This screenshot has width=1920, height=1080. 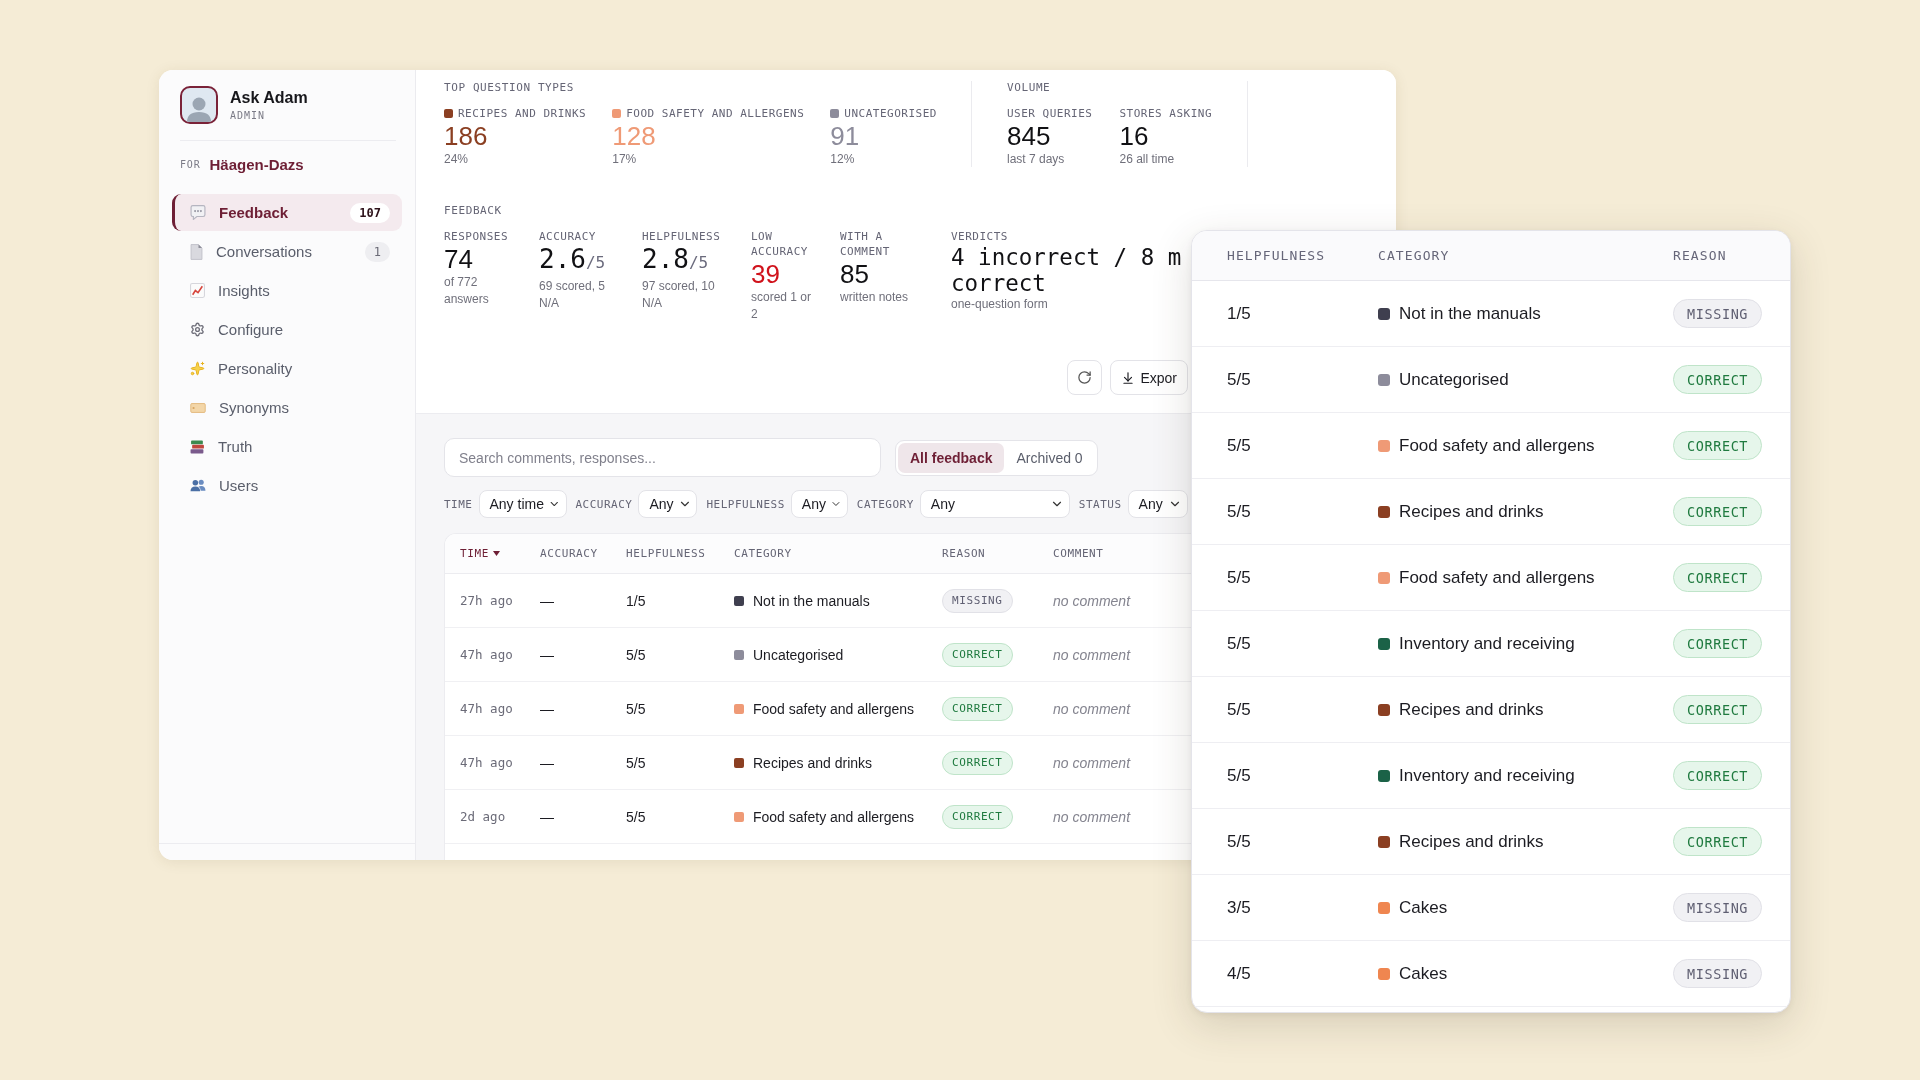 What do you see at coordinates (745, 504) in the screenshot?
I see `filter-label: HELPFULNESS` at bounding box center [745, 504].